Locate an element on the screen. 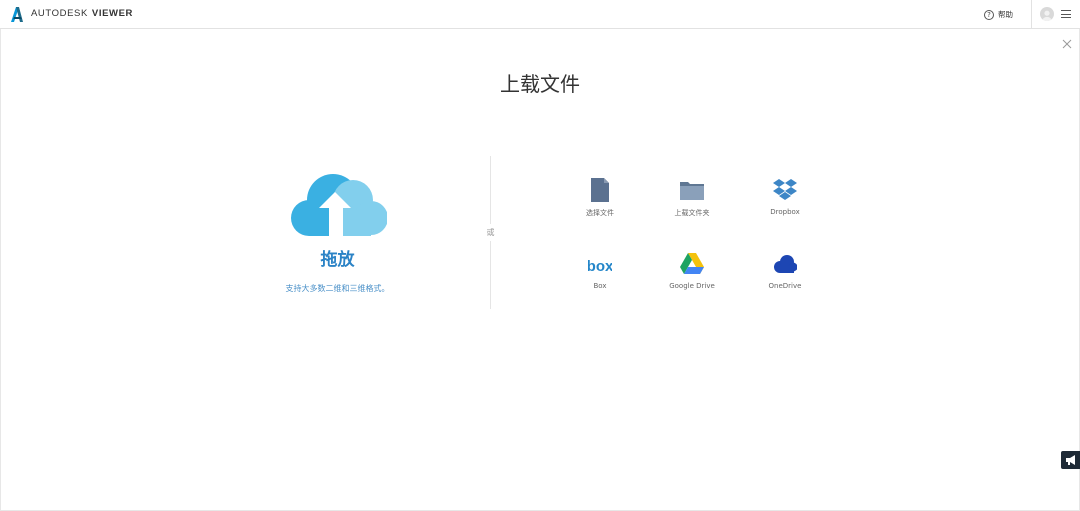 This screenshot has height=511, width=1080. megaphone-icon is located at coordinates (1070, 460).